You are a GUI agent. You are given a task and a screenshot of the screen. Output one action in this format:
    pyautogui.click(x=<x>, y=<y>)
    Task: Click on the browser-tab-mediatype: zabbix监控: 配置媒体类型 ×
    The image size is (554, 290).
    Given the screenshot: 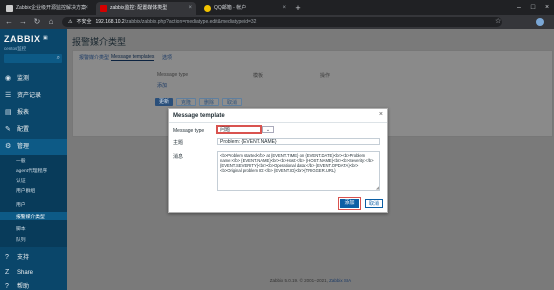 What is the action you would take?
    pyautogui.click(x=146, y=8)
    